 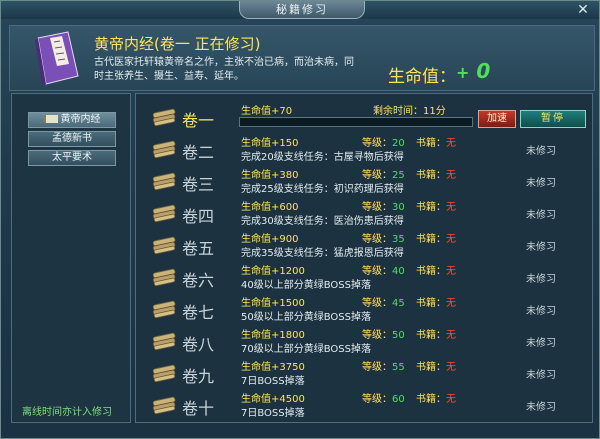 I want to click on volume-row: 卷二 生命值+150 等级：20 书籍：无 完成20级支线任务：古屋寻物后获得 未修习, so click(x=364, y=149).